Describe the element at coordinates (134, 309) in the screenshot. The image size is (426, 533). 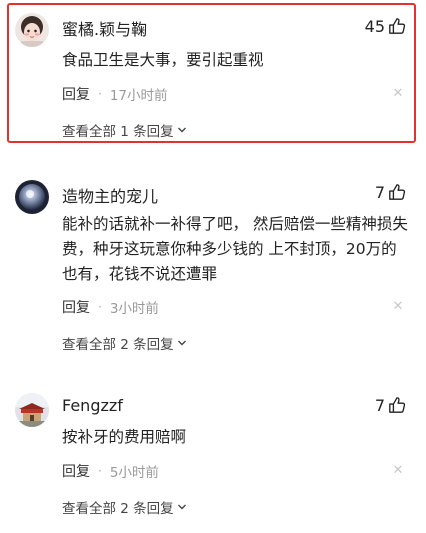
I see `timestamp: 3小时前` at that location.